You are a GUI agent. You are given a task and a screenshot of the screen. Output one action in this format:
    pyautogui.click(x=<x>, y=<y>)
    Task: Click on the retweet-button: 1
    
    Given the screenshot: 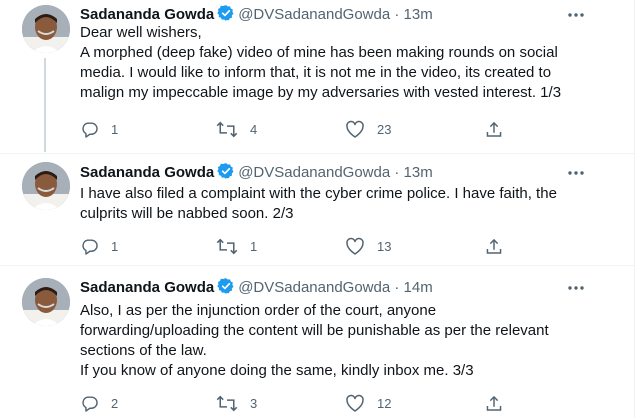 What is the action you would take?
    pyautogui.click(x=236, y=246)
    